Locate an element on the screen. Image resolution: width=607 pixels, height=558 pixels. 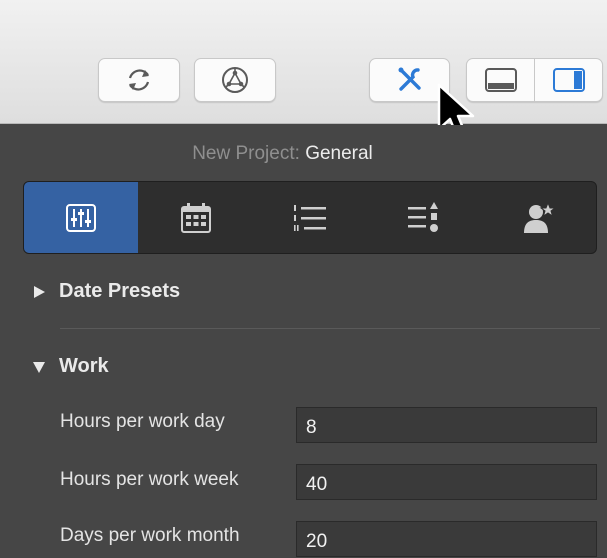
outline-list-icon is located at coordinates (310, 217).